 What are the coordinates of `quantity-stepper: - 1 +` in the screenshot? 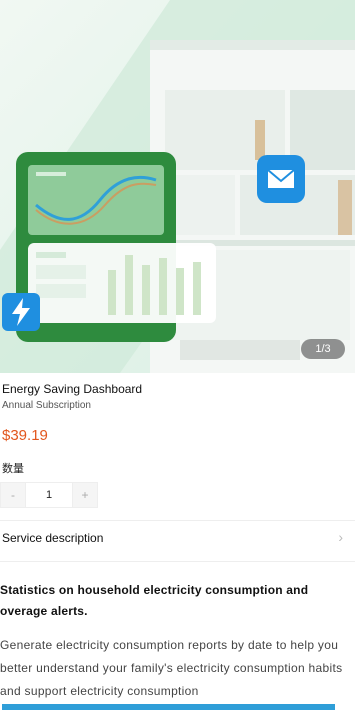 It's located at (49, 495).